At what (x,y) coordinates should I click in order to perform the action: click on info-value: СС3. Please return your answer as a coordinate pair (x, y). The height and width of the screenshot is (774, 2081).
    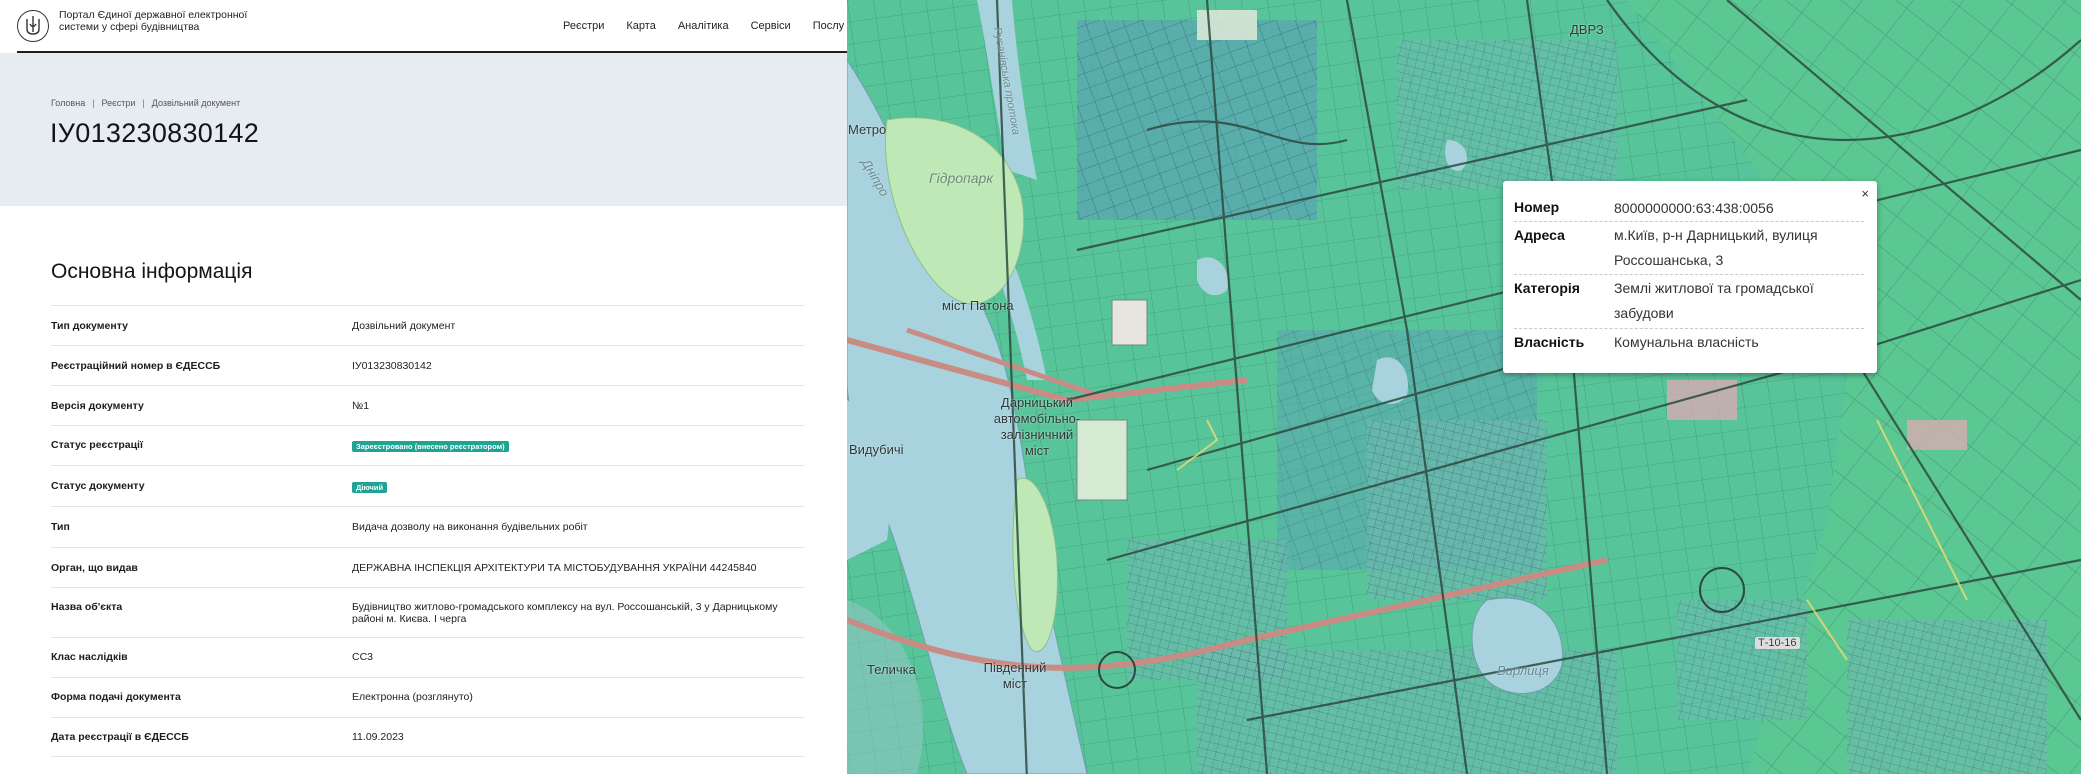
    Looking at the image, I should click on (363, 657).